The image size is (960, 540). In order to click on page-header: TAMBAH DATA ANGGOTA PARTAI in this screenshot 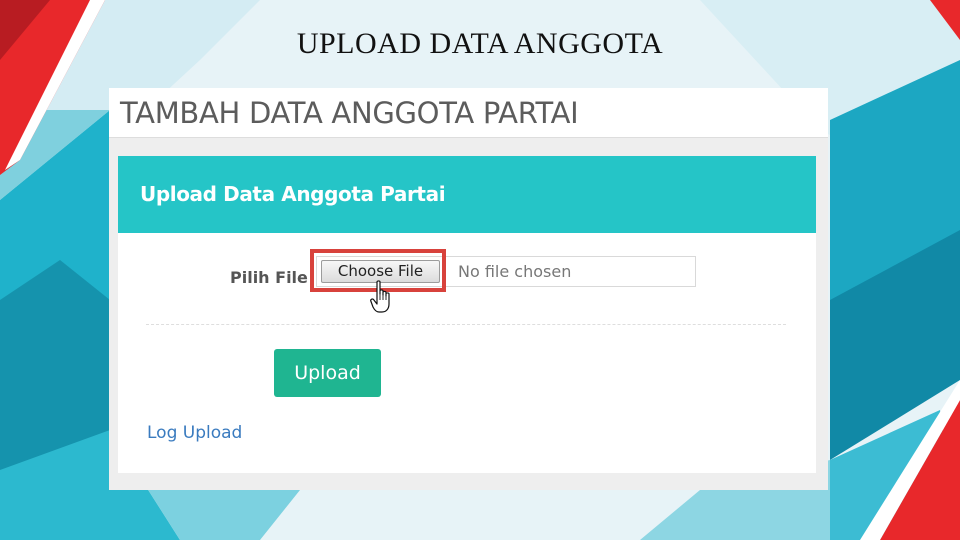, I will do `click(468, 113)`.